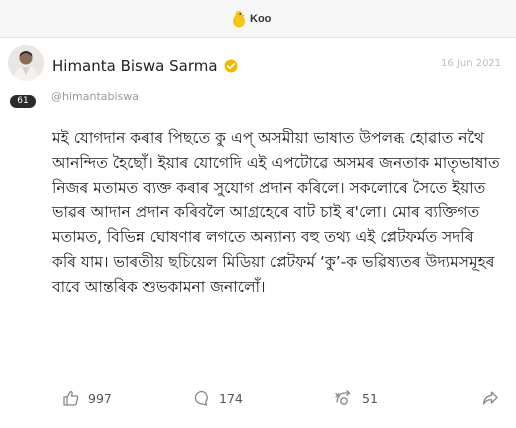 Image resolution: width=516 pixels, height=428 pixels. Describe the element at coordinates (201, 398) in the screenshot. I see `comment-icon` at that location.